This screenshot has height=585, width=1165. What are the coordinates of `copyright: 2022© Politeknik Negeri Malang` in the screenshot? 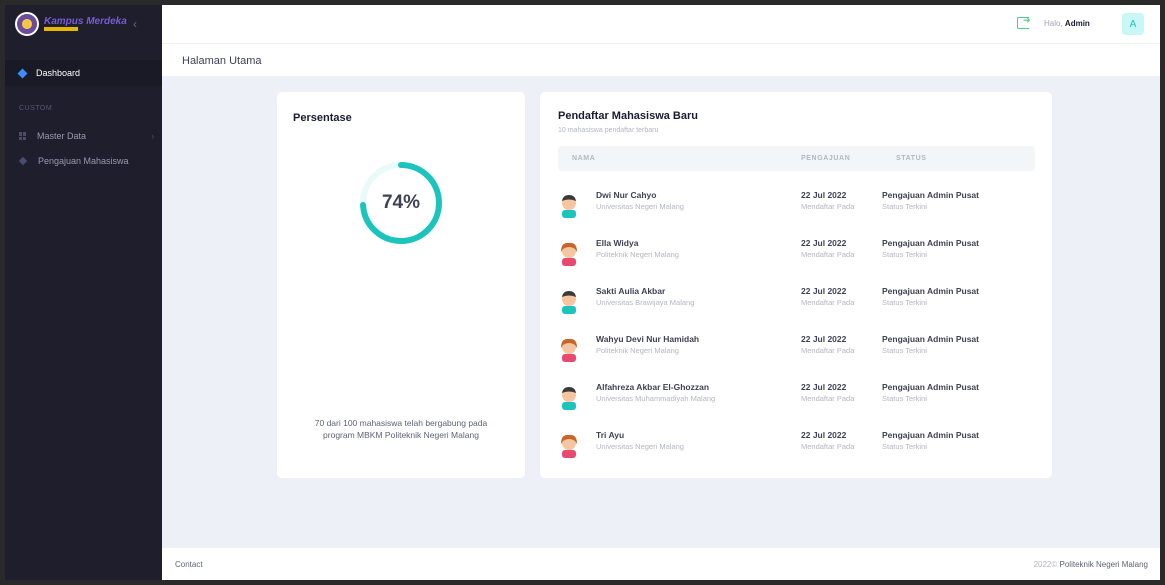 It's located at (1091, 564).